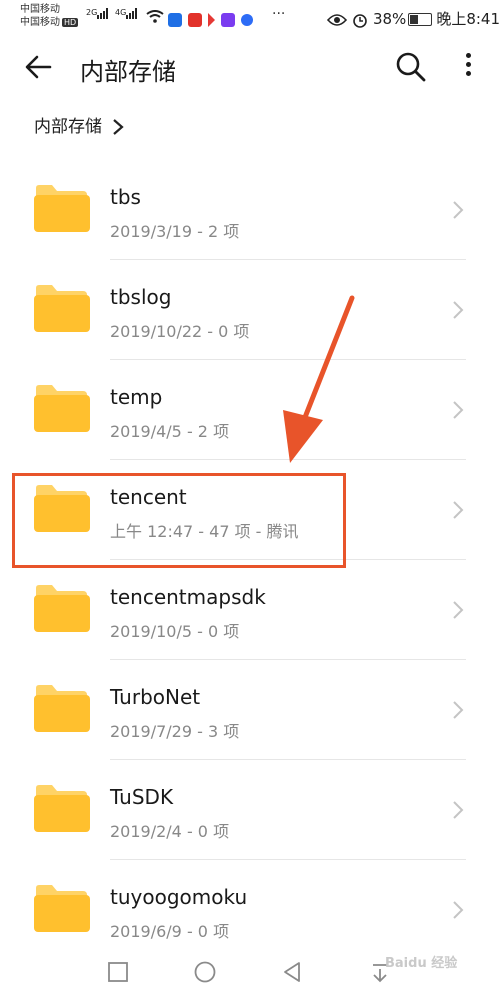 The width and height of the screenshot is (500, 1000). What do you see at coordinates (468, 67) in the screenshot?
I see `more-options-icon` at bounding box center [468, 67].